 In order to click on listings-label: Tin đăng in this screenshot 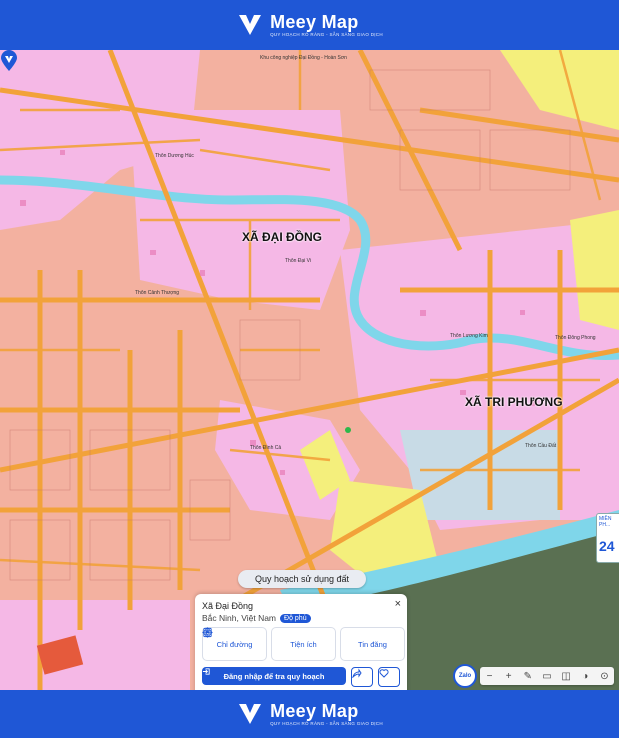, I will do `click(372, 644)`.